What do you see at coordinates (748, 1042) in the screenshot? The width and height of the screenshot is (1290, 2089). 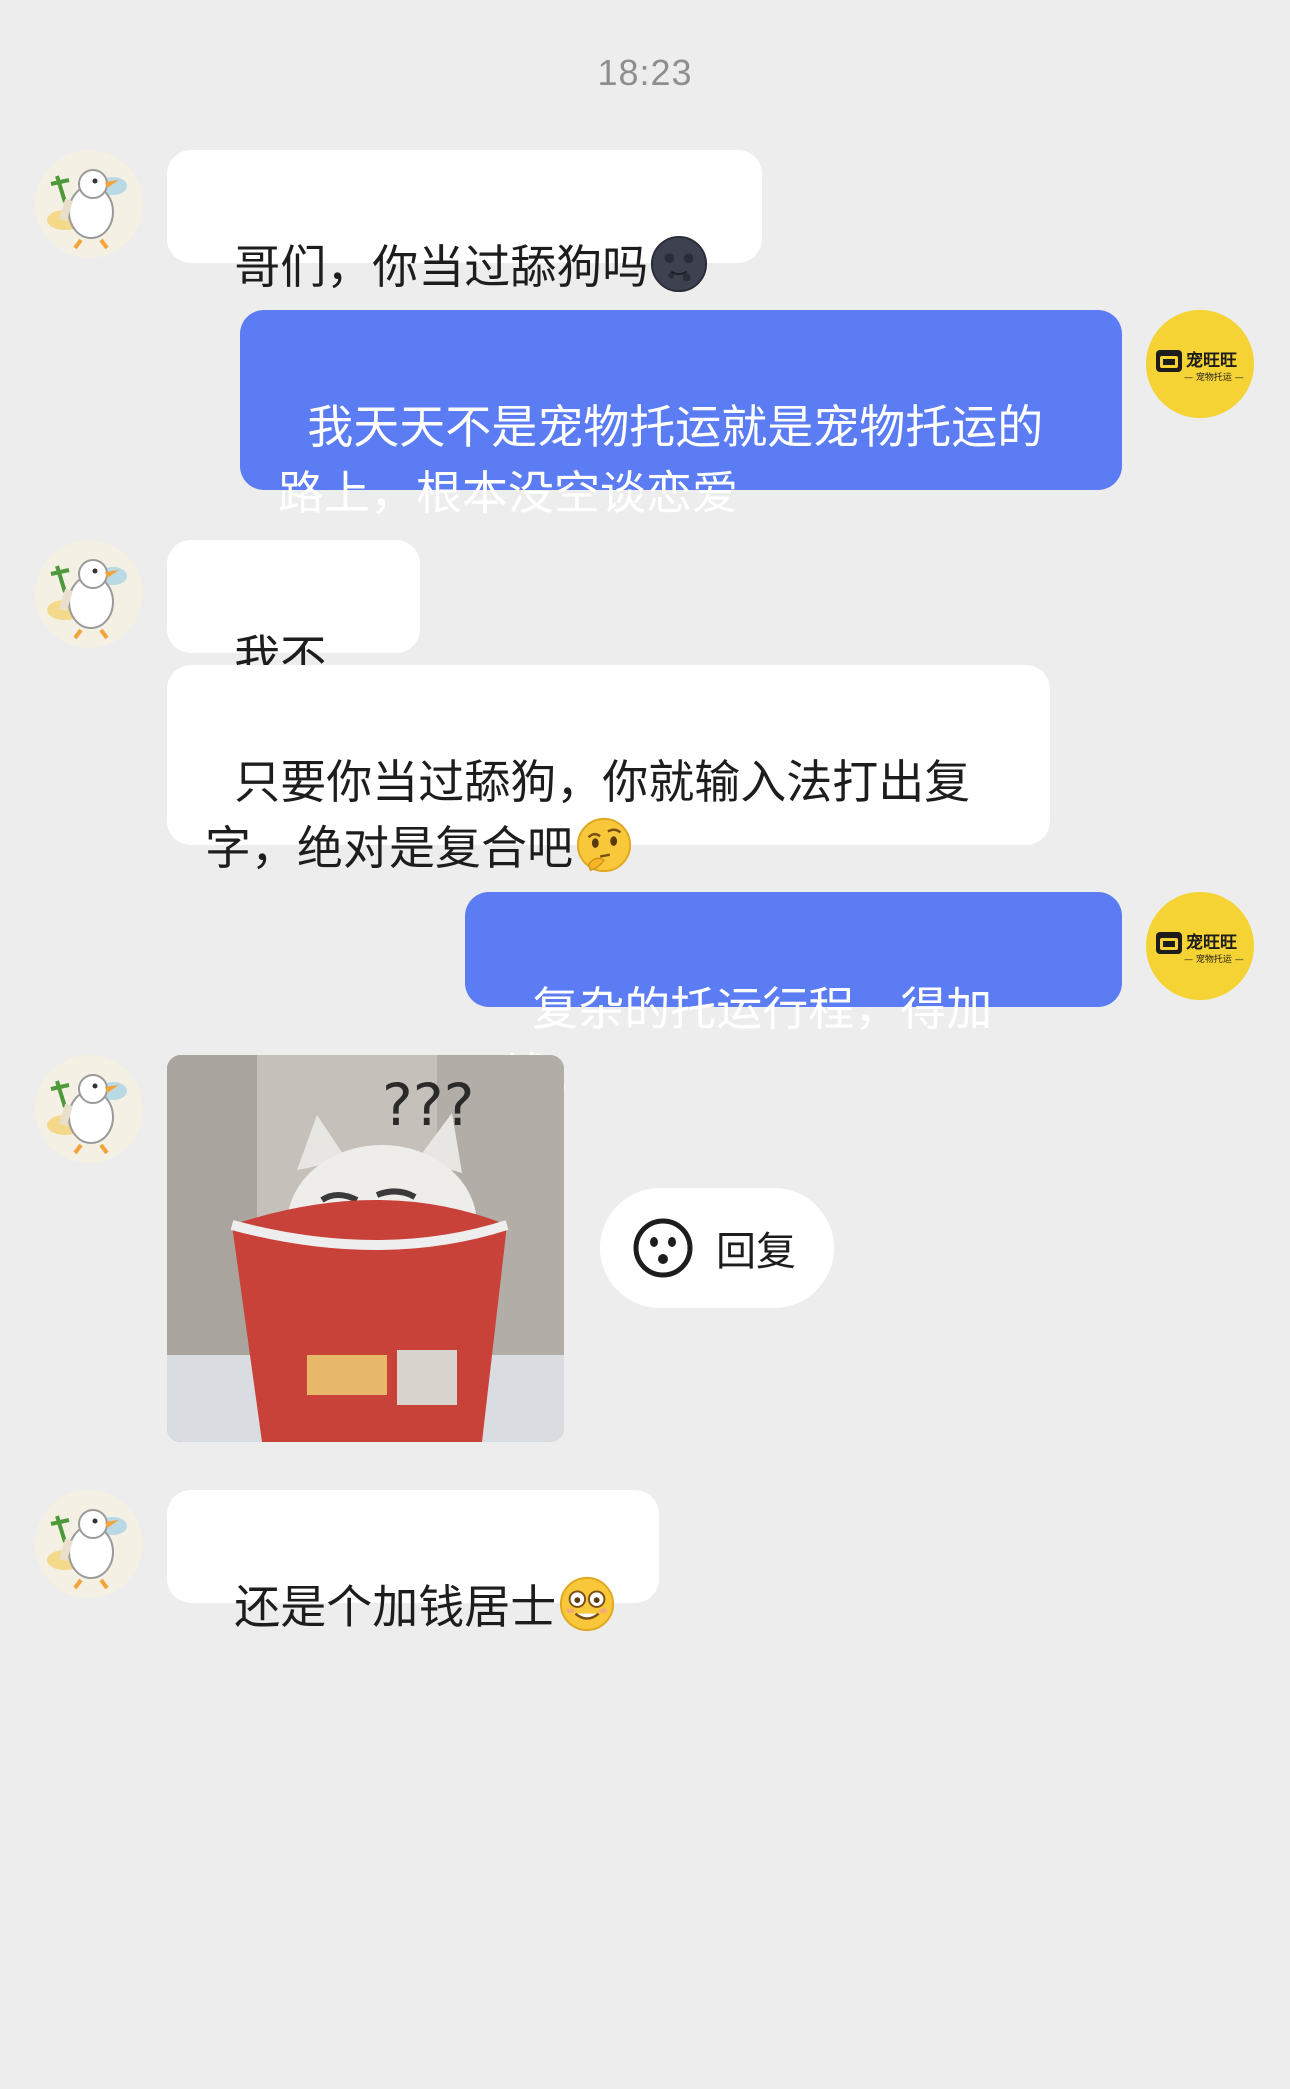 I see `message-text: 复杂的托运行程，得加钱。` at bounding box center [748, 1042].